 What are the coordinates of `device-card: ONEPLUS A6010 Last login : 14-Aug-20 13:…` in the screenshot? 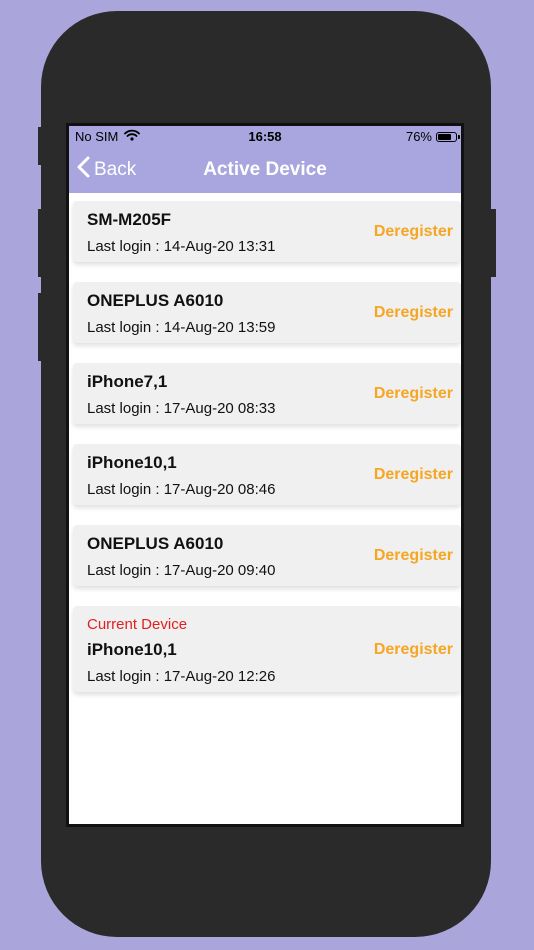 It's located at (267, 312).